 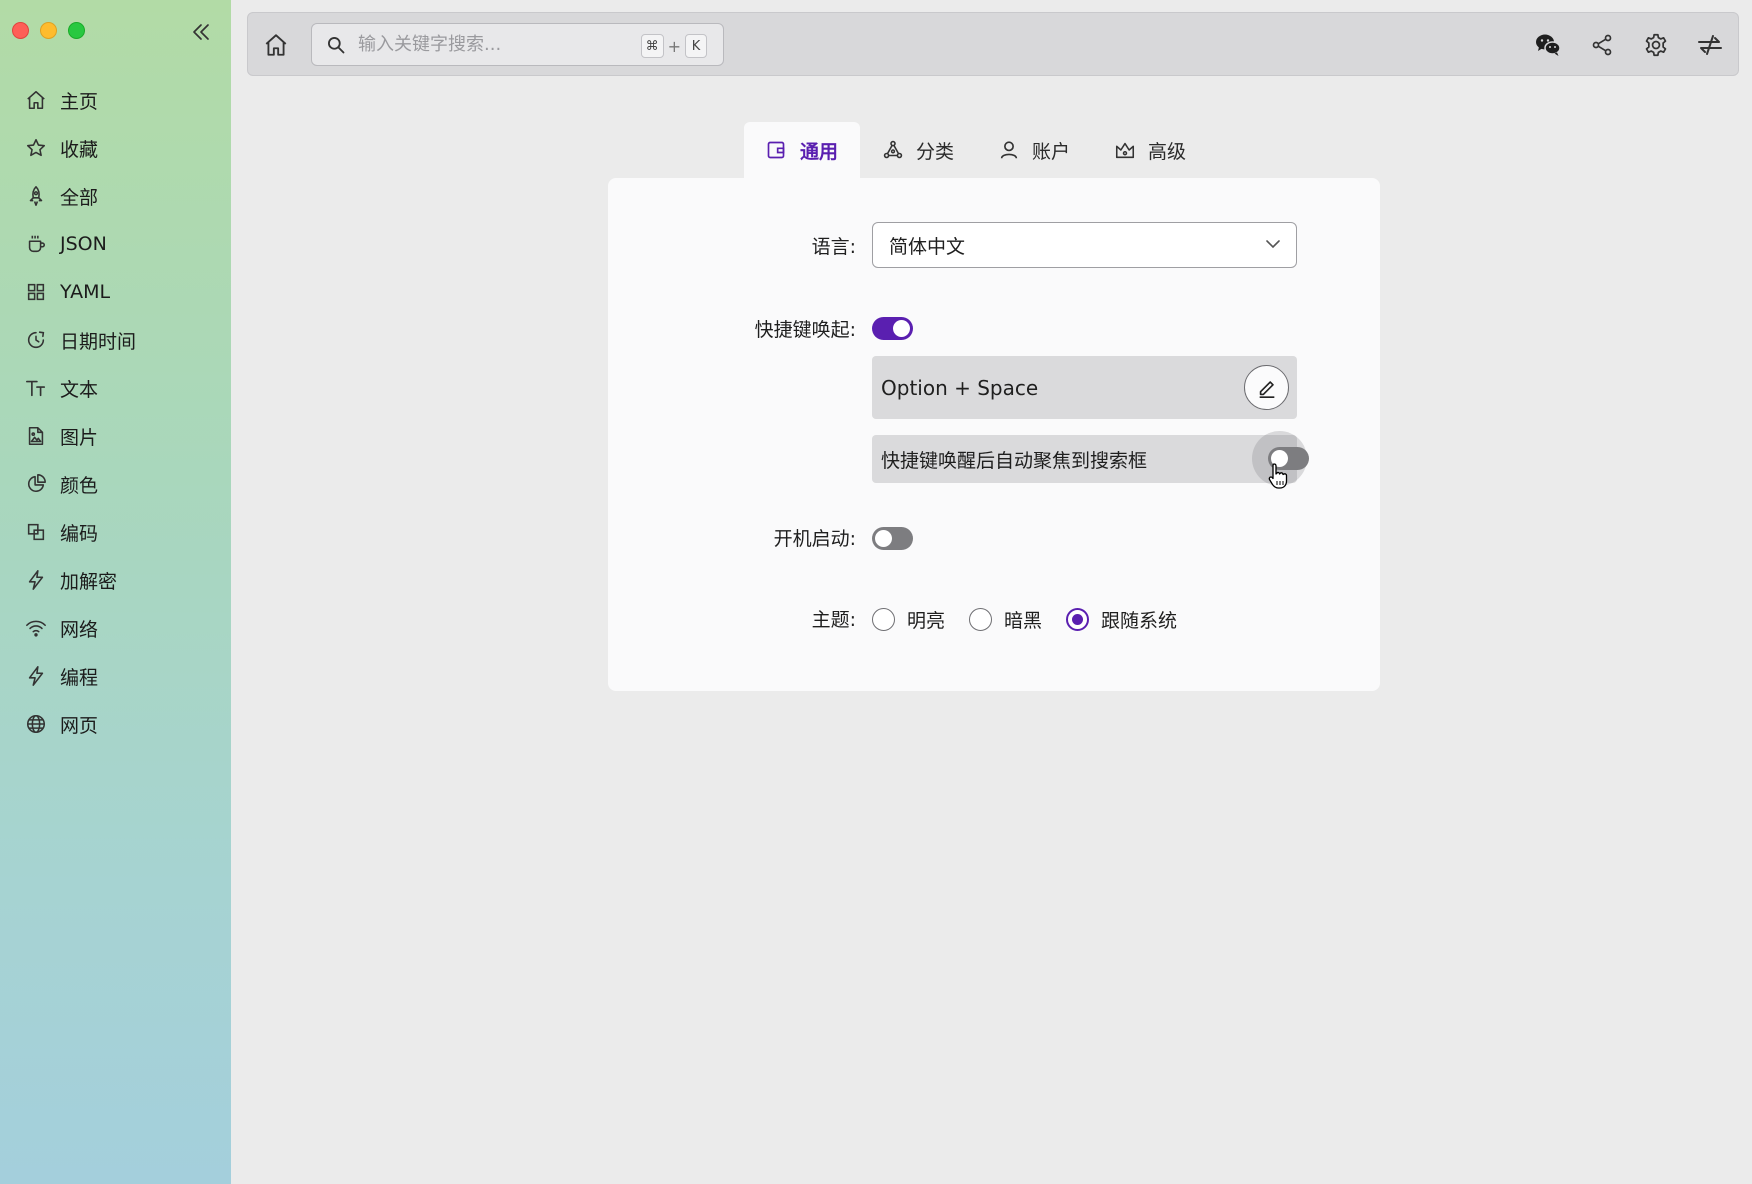 I want to click on nodes-icon, so click(x=893, y=150).